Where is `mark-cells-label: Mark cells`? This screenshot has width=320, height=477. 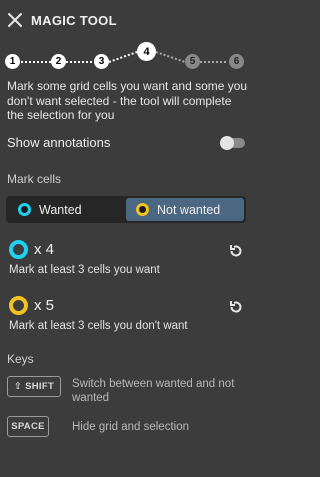
mark-cells-label: Mark cells is located at coordinates (34, 179).